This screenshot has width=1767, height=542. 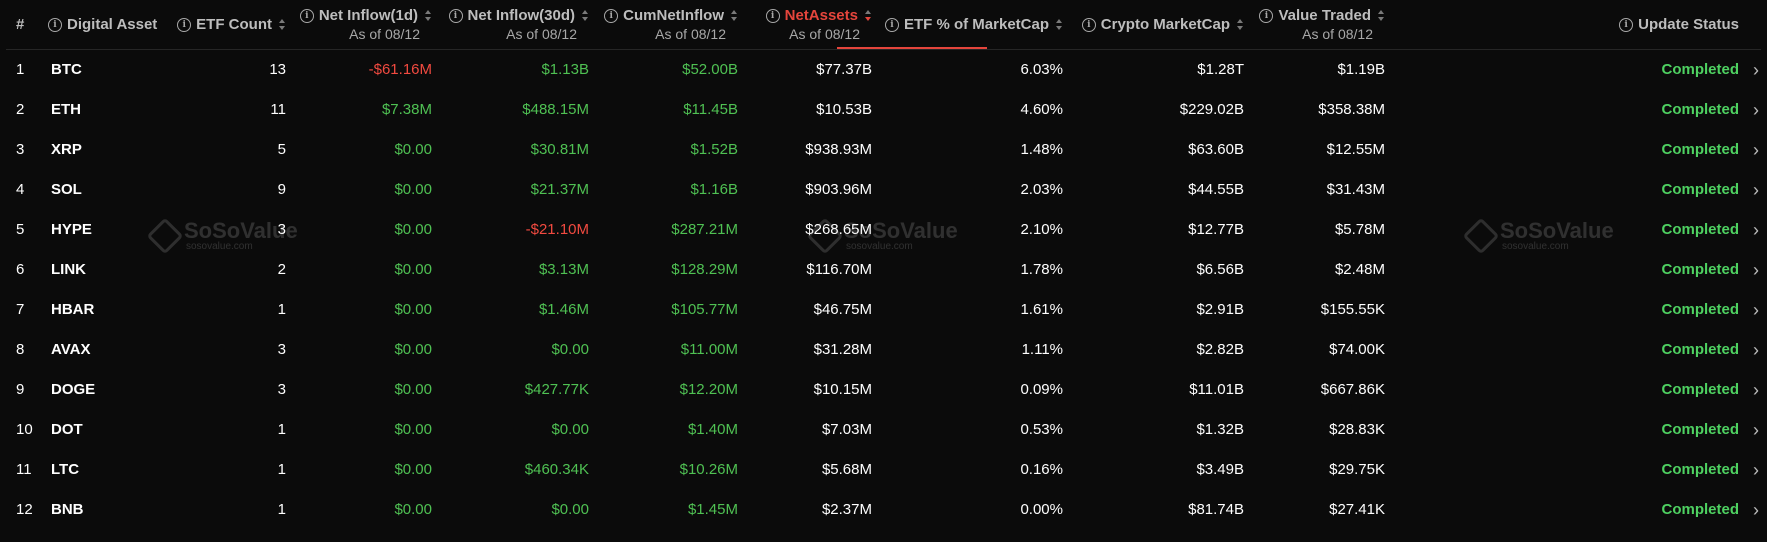 I want to click on net-assets: $5.68M, so click(x=846, y=469).